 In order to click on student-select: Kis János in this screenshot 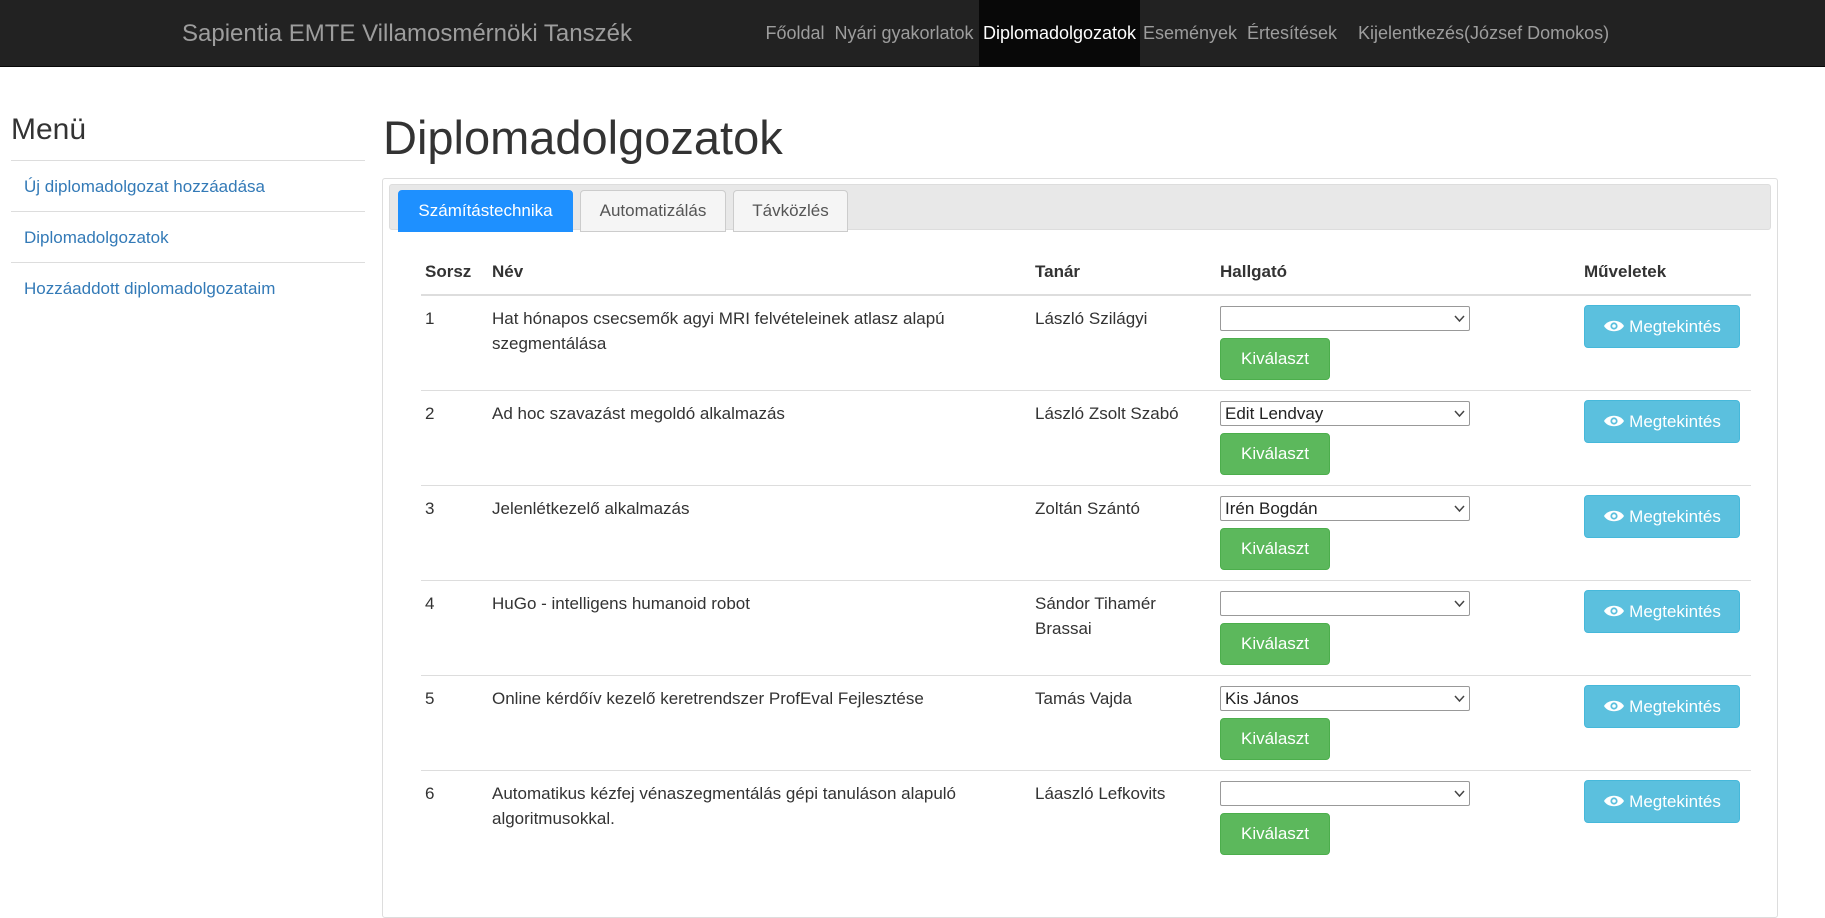, I will do `click(1345, 698)`.